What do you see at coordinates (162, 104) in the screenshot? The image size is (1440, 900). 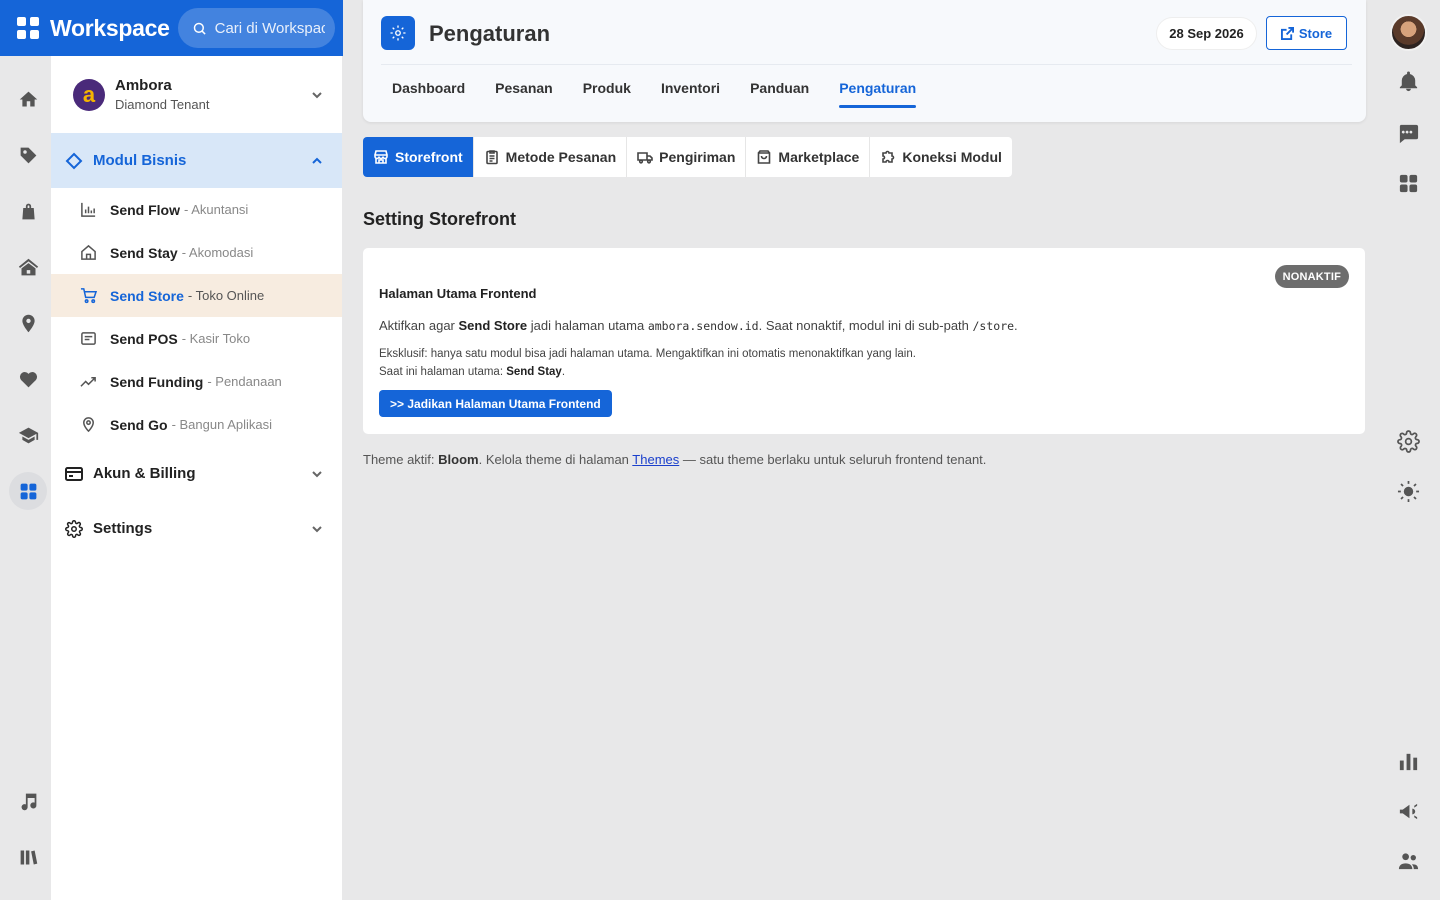 I see `tenant-tier: Diamond Tenant` at bounding box center [162, 104].